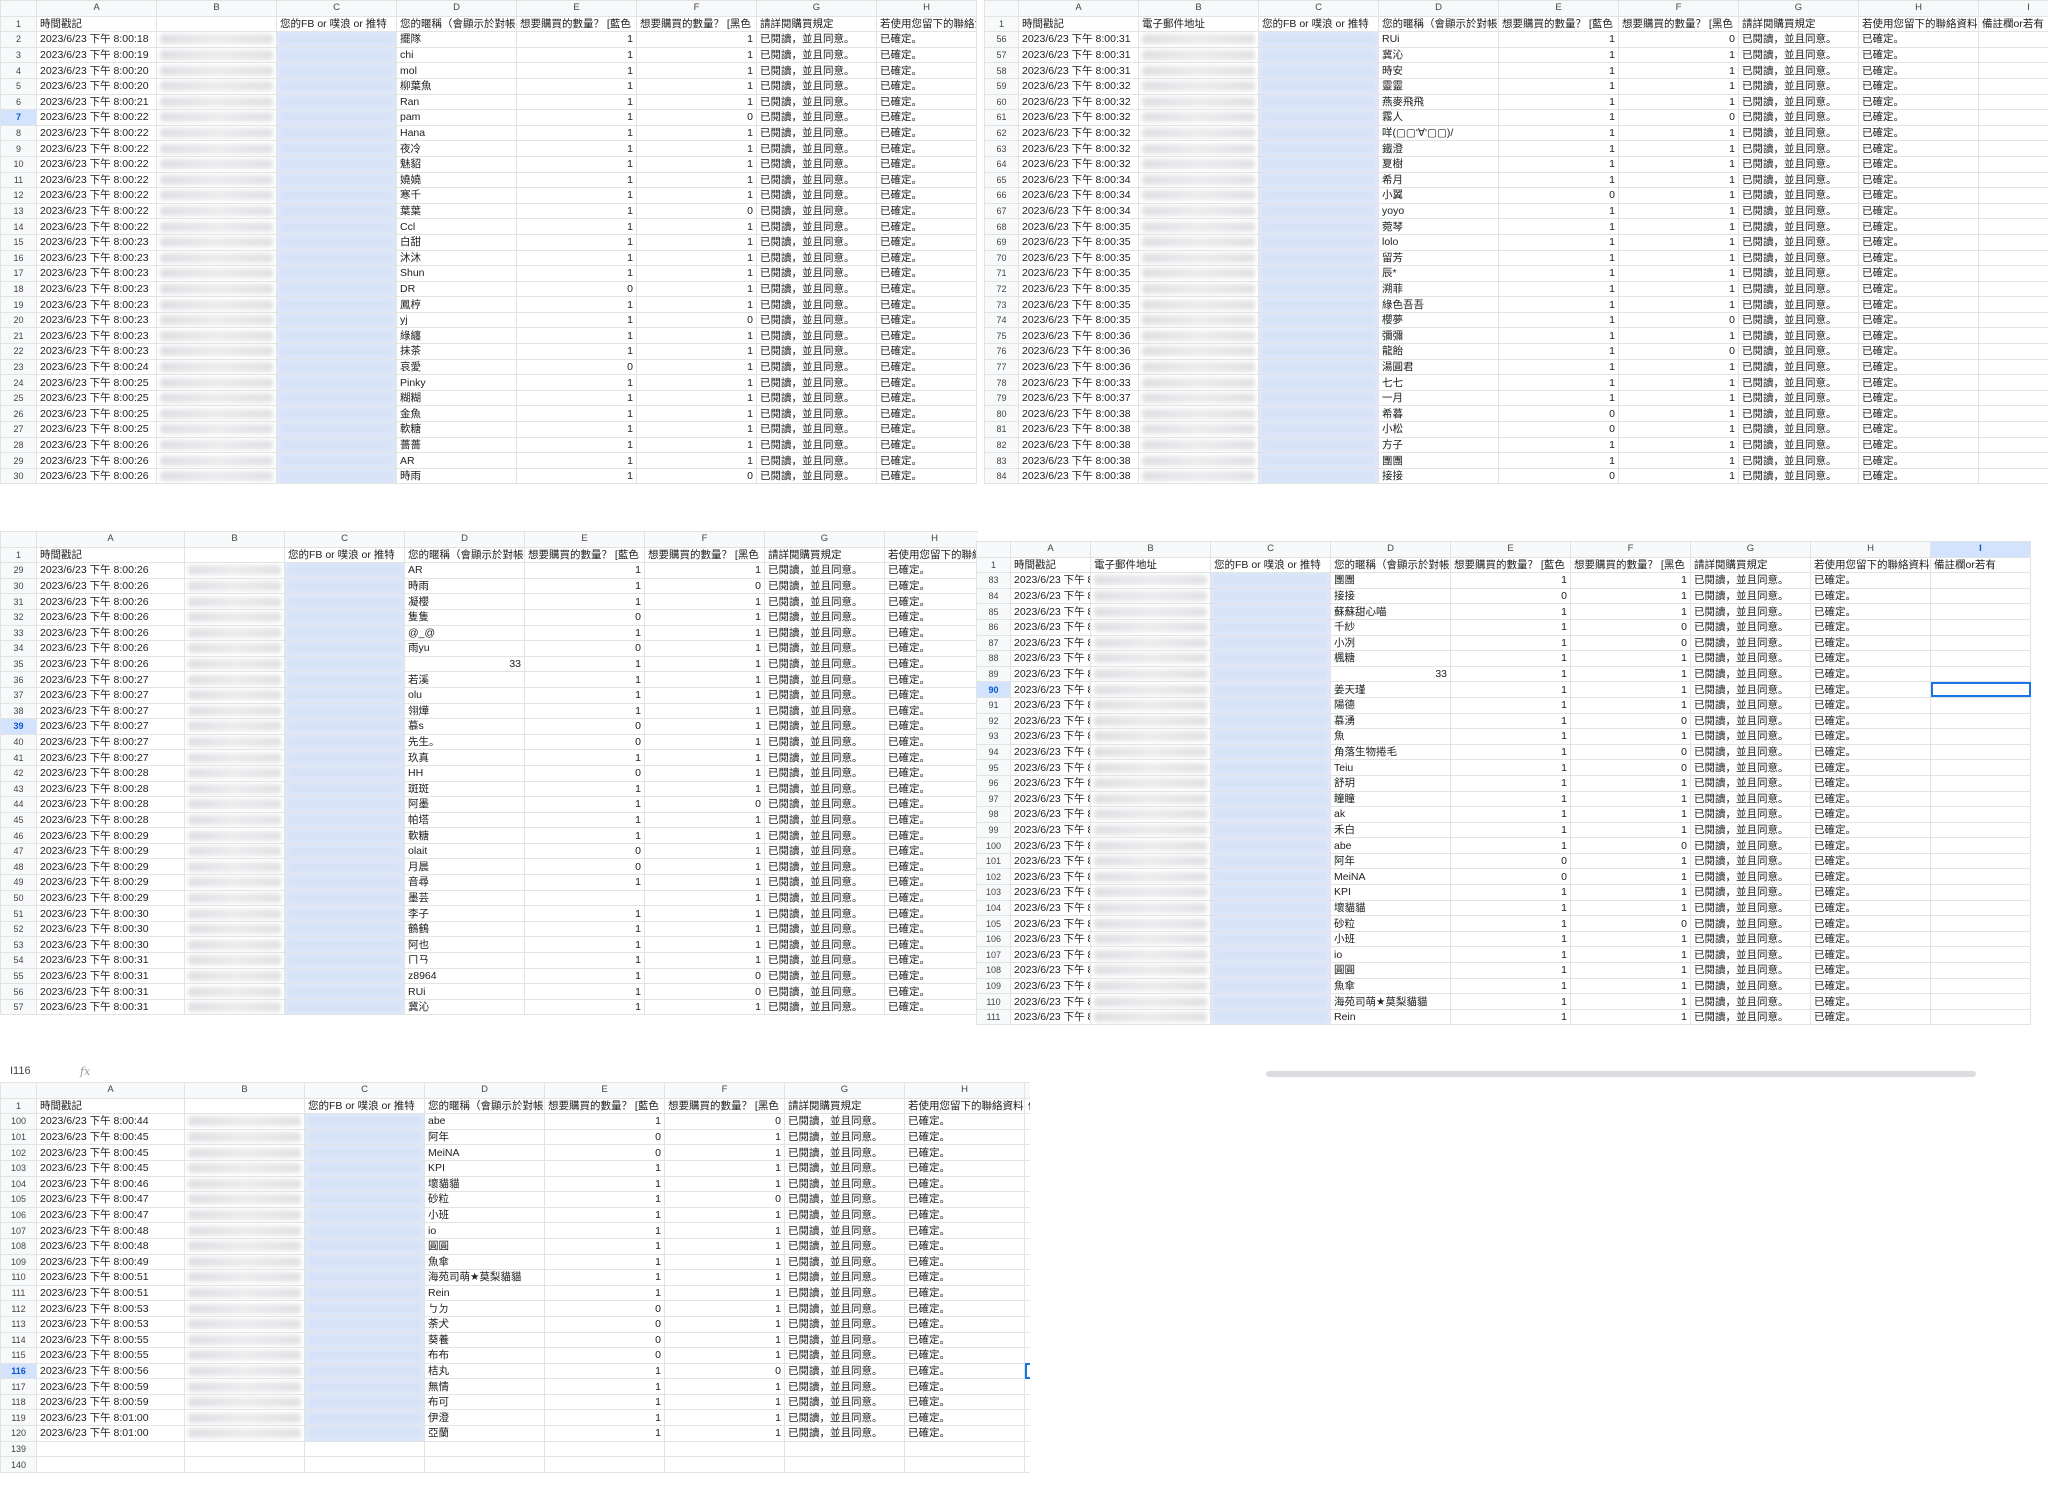 This screenshot has height=1507, width=2048. I want to click on column-header-F: F, so click(704, 539).